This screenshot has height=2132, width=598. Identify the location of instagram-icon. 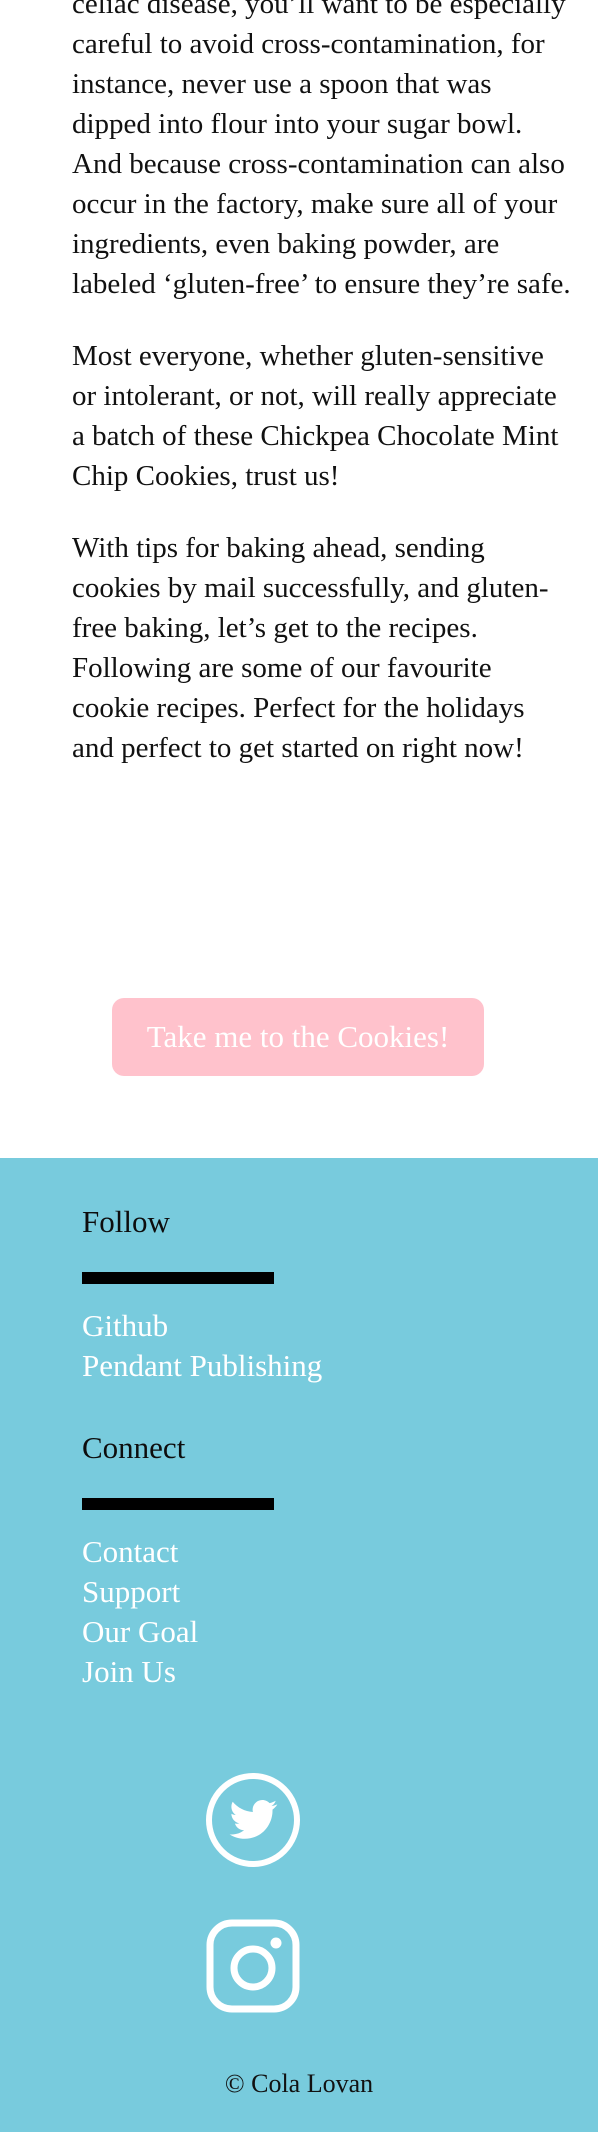
(253, 1966).